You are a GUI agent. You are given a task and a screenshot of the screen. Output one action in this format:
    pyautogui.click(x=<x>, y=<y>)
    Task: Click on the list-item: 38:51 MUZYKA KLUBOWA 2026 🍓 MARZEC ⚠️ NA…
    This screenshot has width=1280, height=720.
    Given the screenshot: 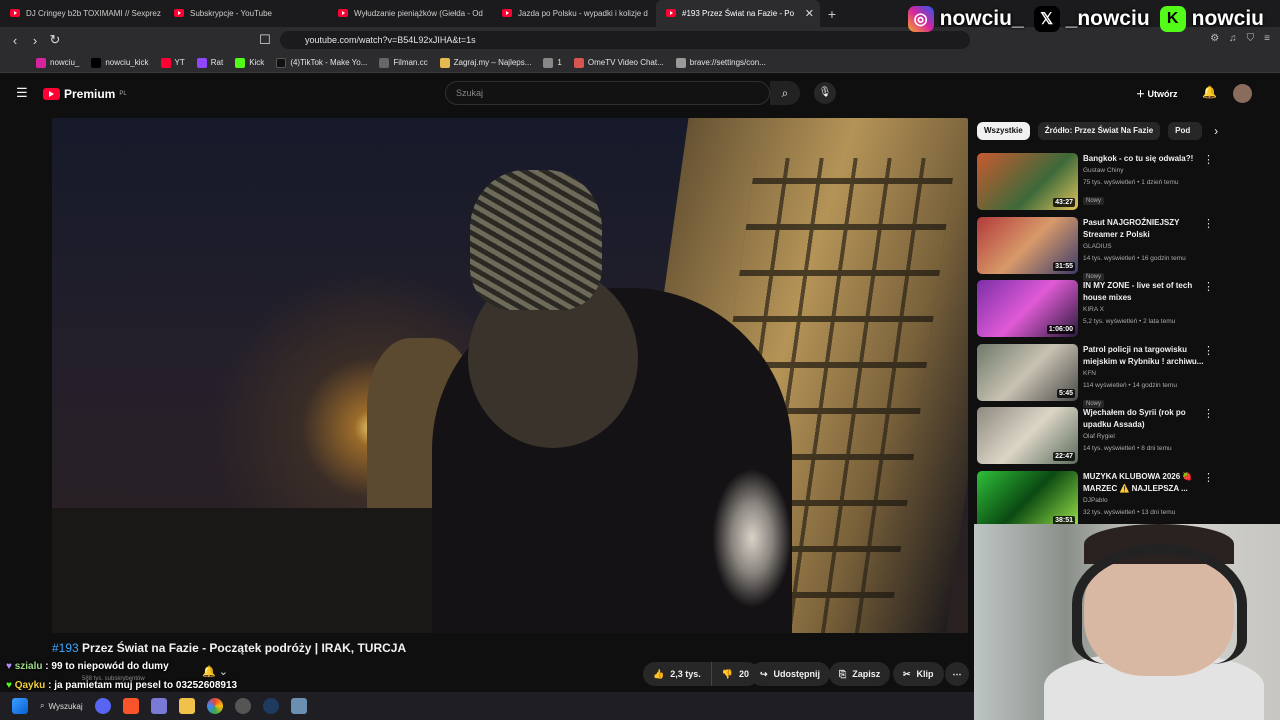 What is the action you would take?
    pyautogui.click(x=1099, y=501)
    